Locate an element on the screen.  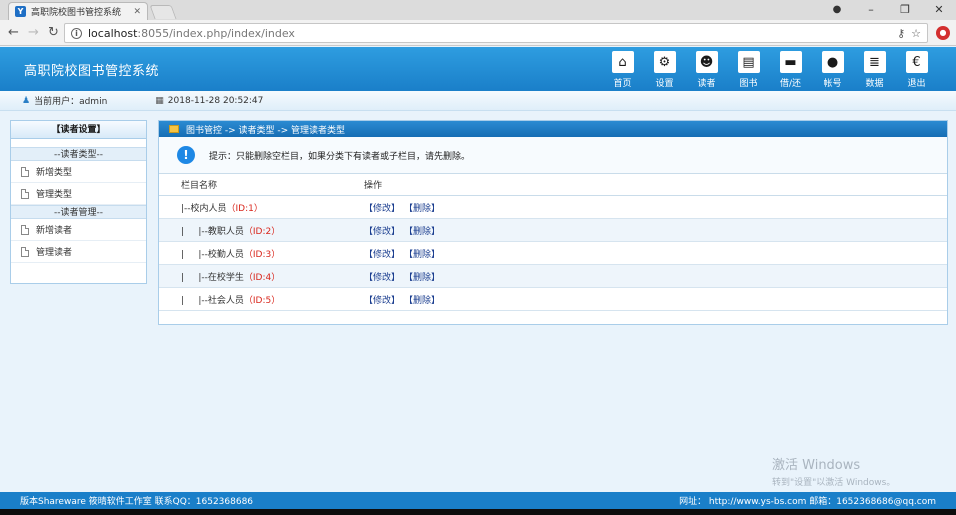
row-name: | |--在校学生（ID:4） is located at coordinates (231, 277).